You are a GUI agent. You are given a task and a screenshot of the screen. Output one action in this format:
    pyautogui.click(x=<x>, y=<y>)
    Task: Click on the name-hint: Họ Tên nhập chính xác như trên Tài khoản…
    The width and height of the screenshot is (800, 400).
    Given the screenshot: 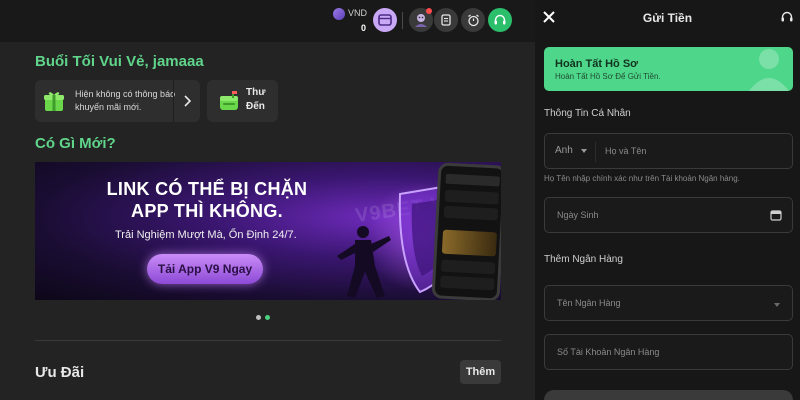 What is the action you would take?
    pyautogui.click(x=642, y=178)
    